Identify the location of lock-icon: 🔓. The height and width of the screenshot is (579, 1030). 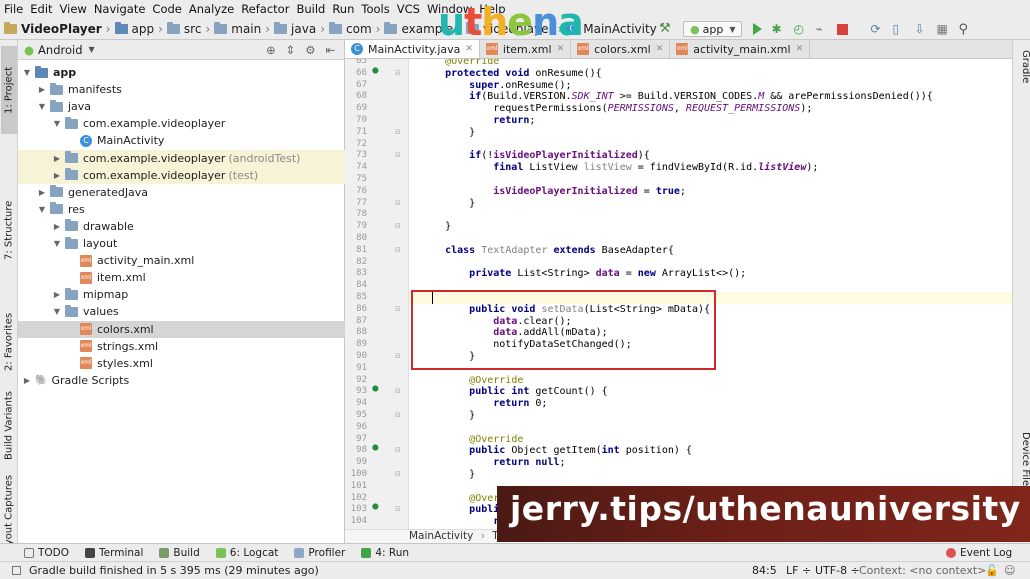
(992, 570).